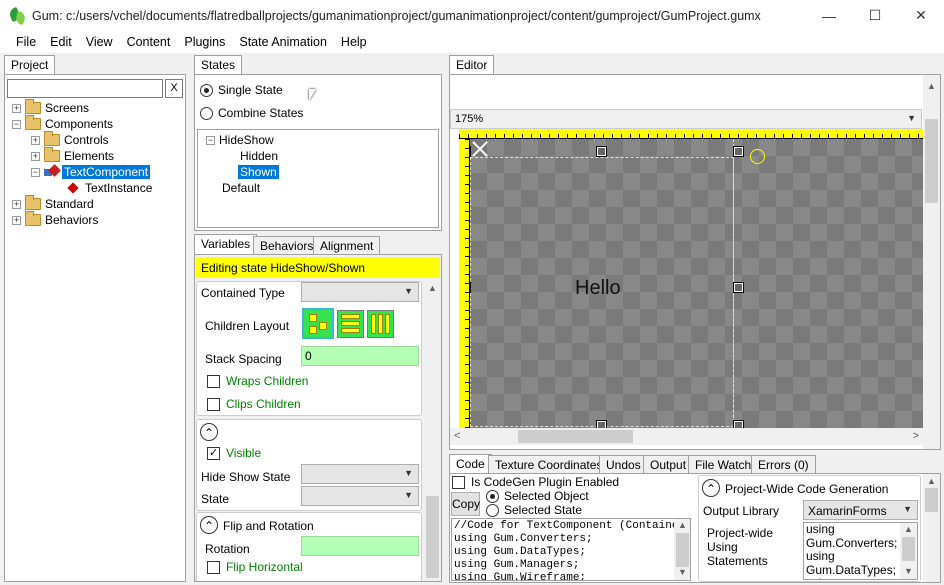 The width and height of the screenshot is (944, 585). Describe the element at coordinates (354, 42) in the screenshot. I see `menu-help: Help` at that location.